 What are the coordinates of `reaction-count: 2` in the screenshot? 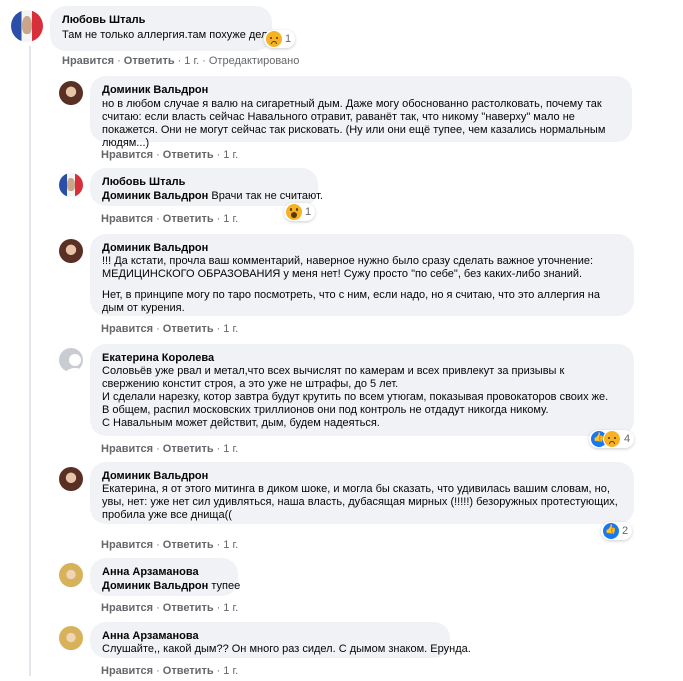 It's located at (625, 531).